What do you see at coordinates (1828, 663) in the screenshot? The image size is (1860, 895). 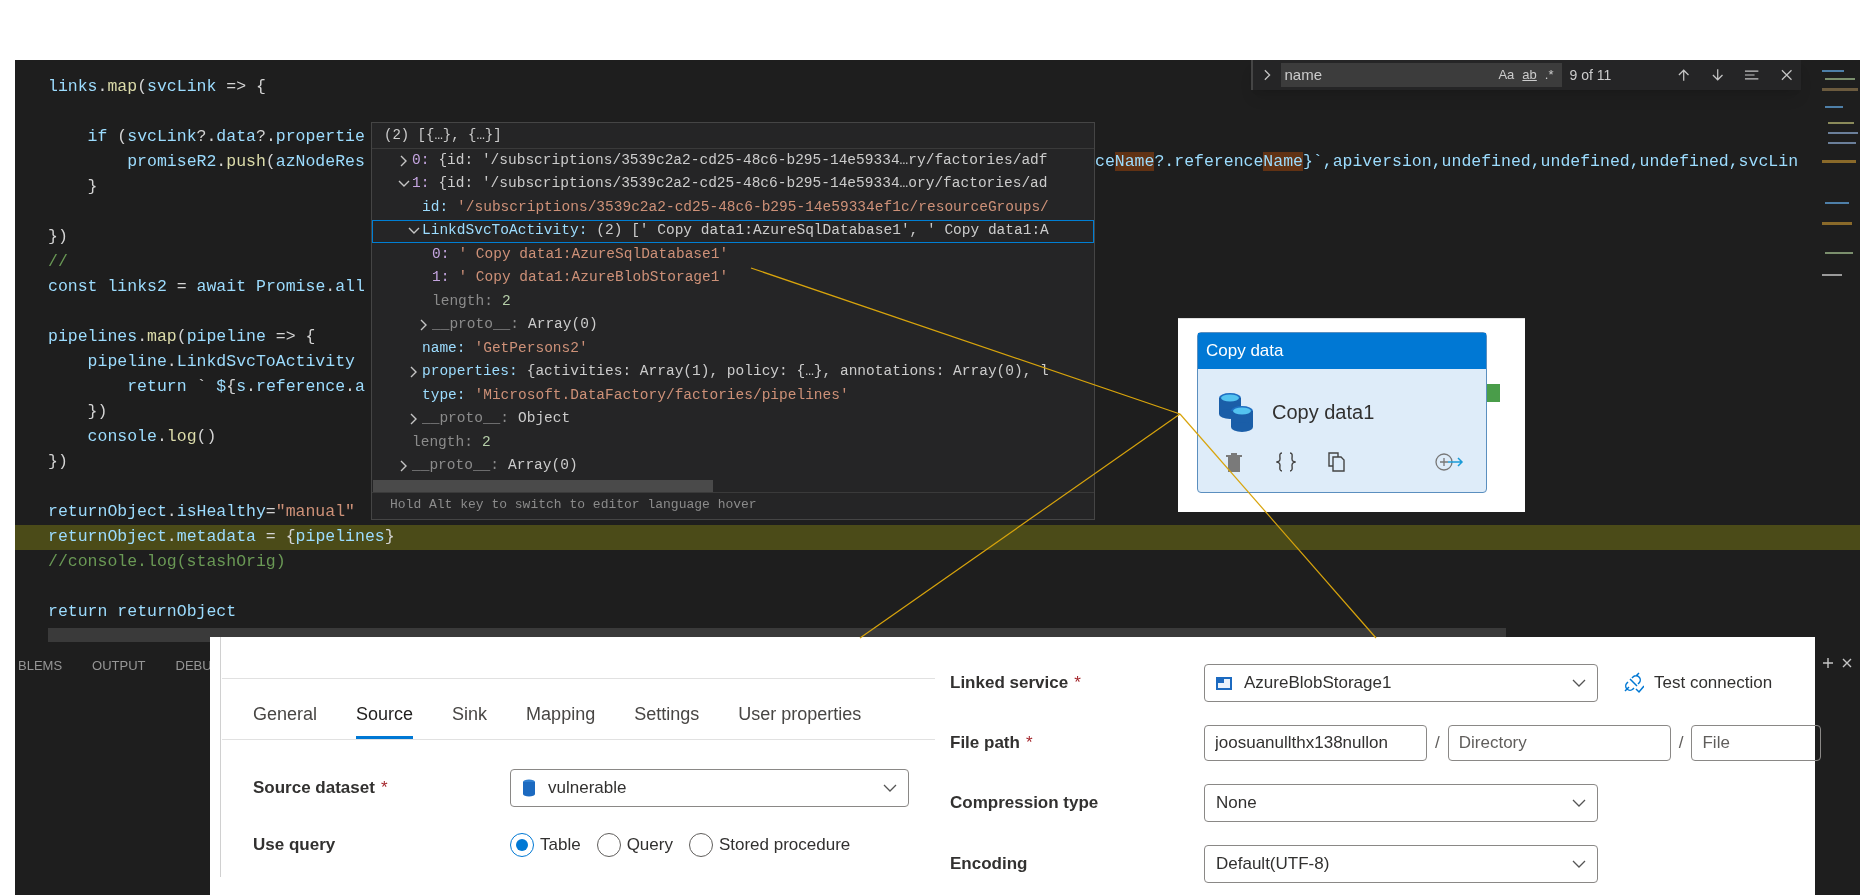 I see `add-icon` at bounding box center [1828, 663].